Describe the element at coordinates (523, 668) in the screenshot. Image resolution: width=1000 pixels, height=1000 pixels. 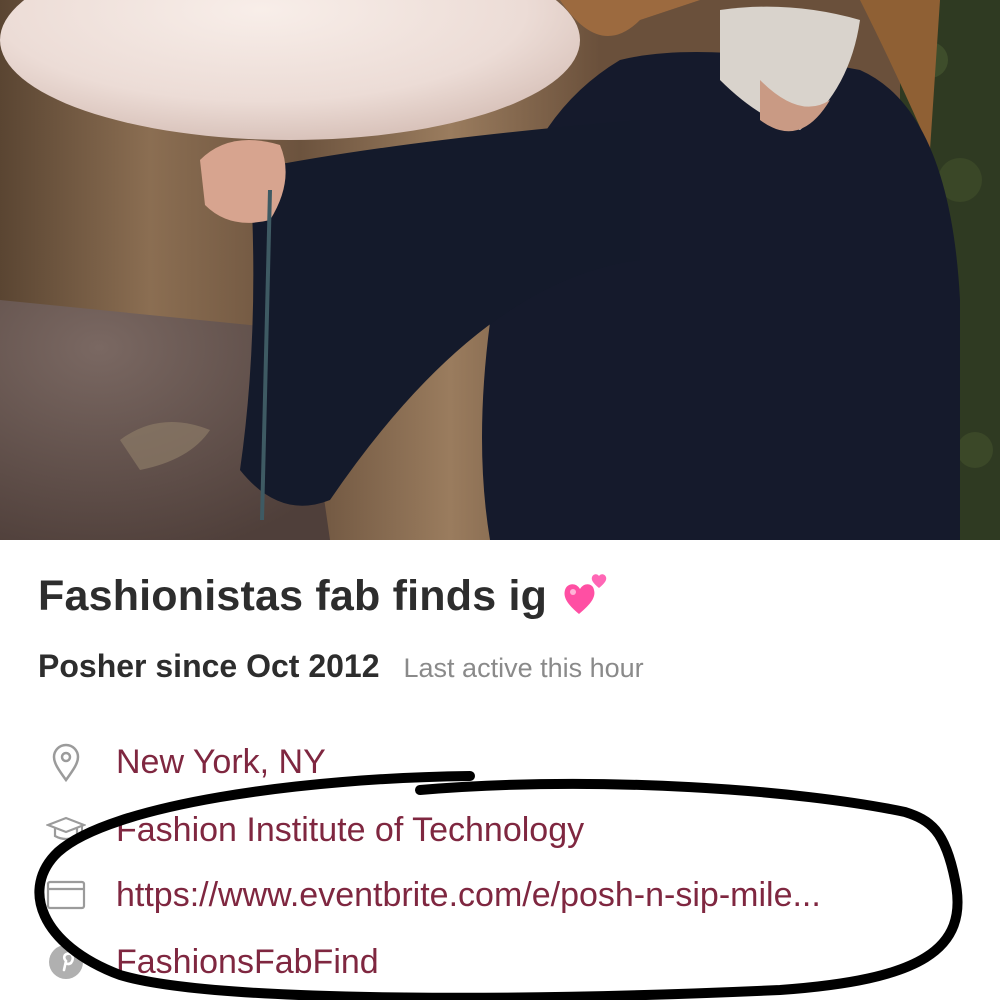
I see `last-active: Last active this hour` at that location.